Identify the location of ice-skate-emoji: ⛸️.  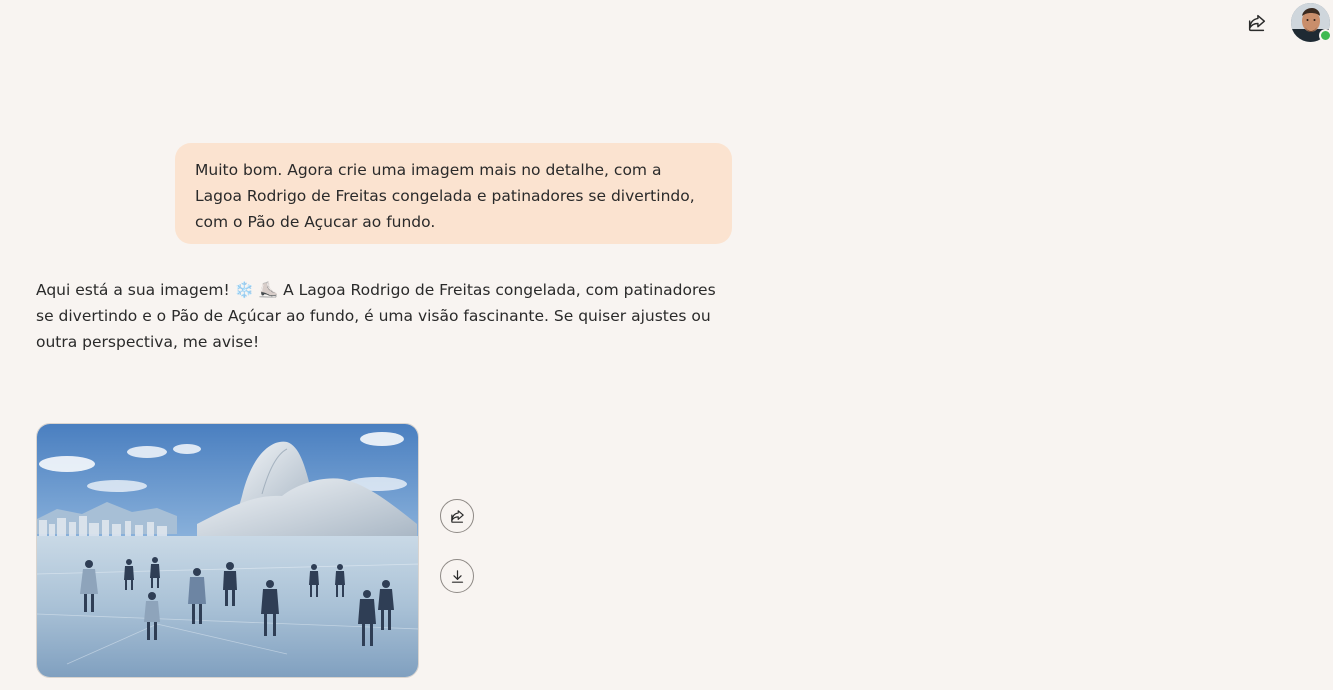
(268, 290).